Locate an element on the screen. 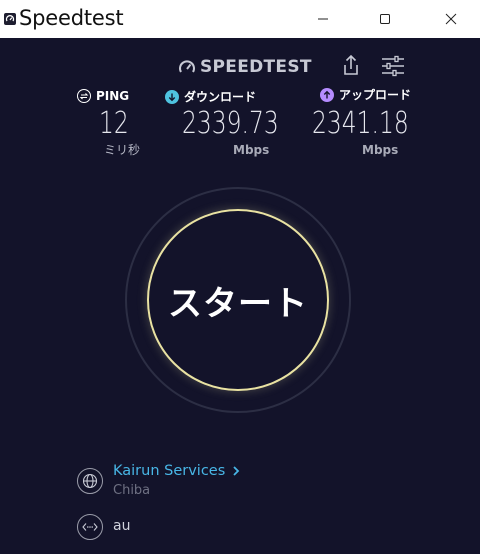  upload-value: 2341.18 is located at coordinates (360, 123).